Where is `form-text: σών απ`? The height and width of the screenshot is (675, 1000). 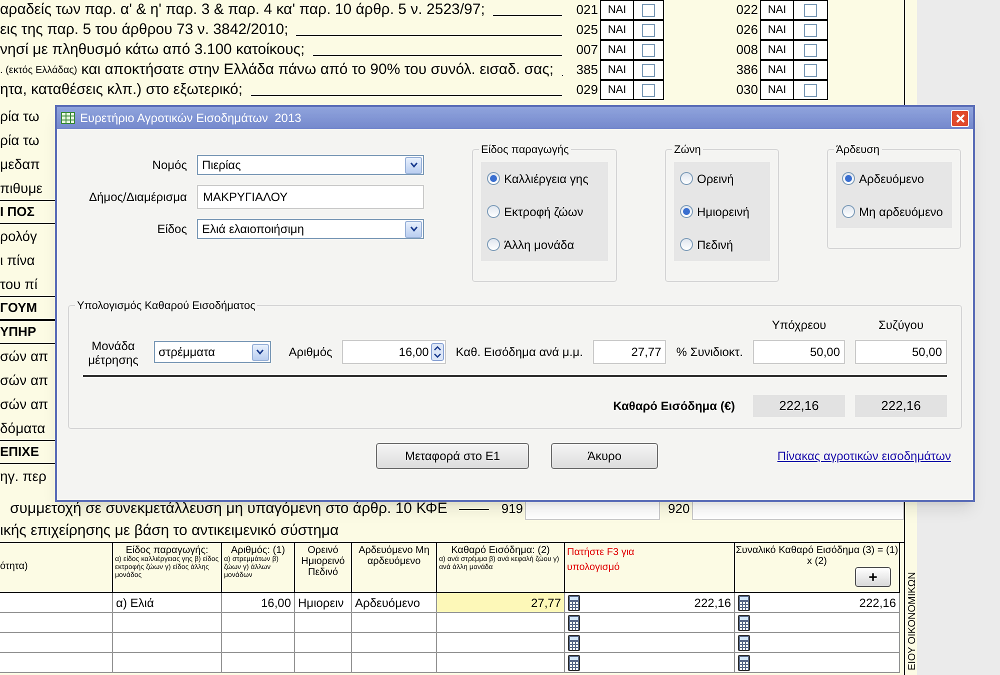 form-text: σών απ is located at coordinates (24, 356).